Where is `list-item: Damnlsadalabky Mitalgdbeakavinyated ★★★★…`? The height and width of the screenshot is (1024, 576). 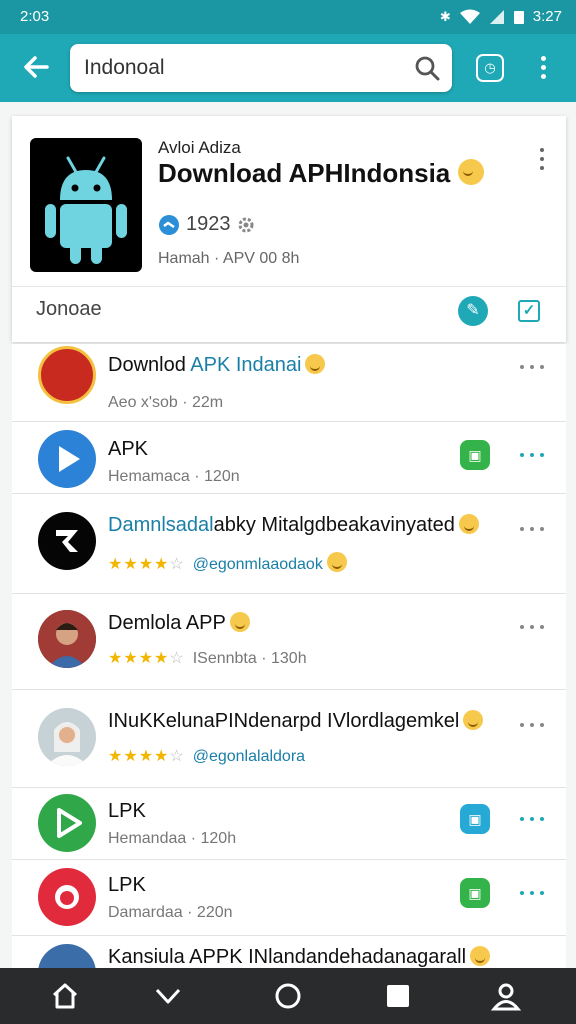
list-item: Damnlsadalabky Mitalgdbeakavinyated ★★★★… is located at coordinates (289, 544).